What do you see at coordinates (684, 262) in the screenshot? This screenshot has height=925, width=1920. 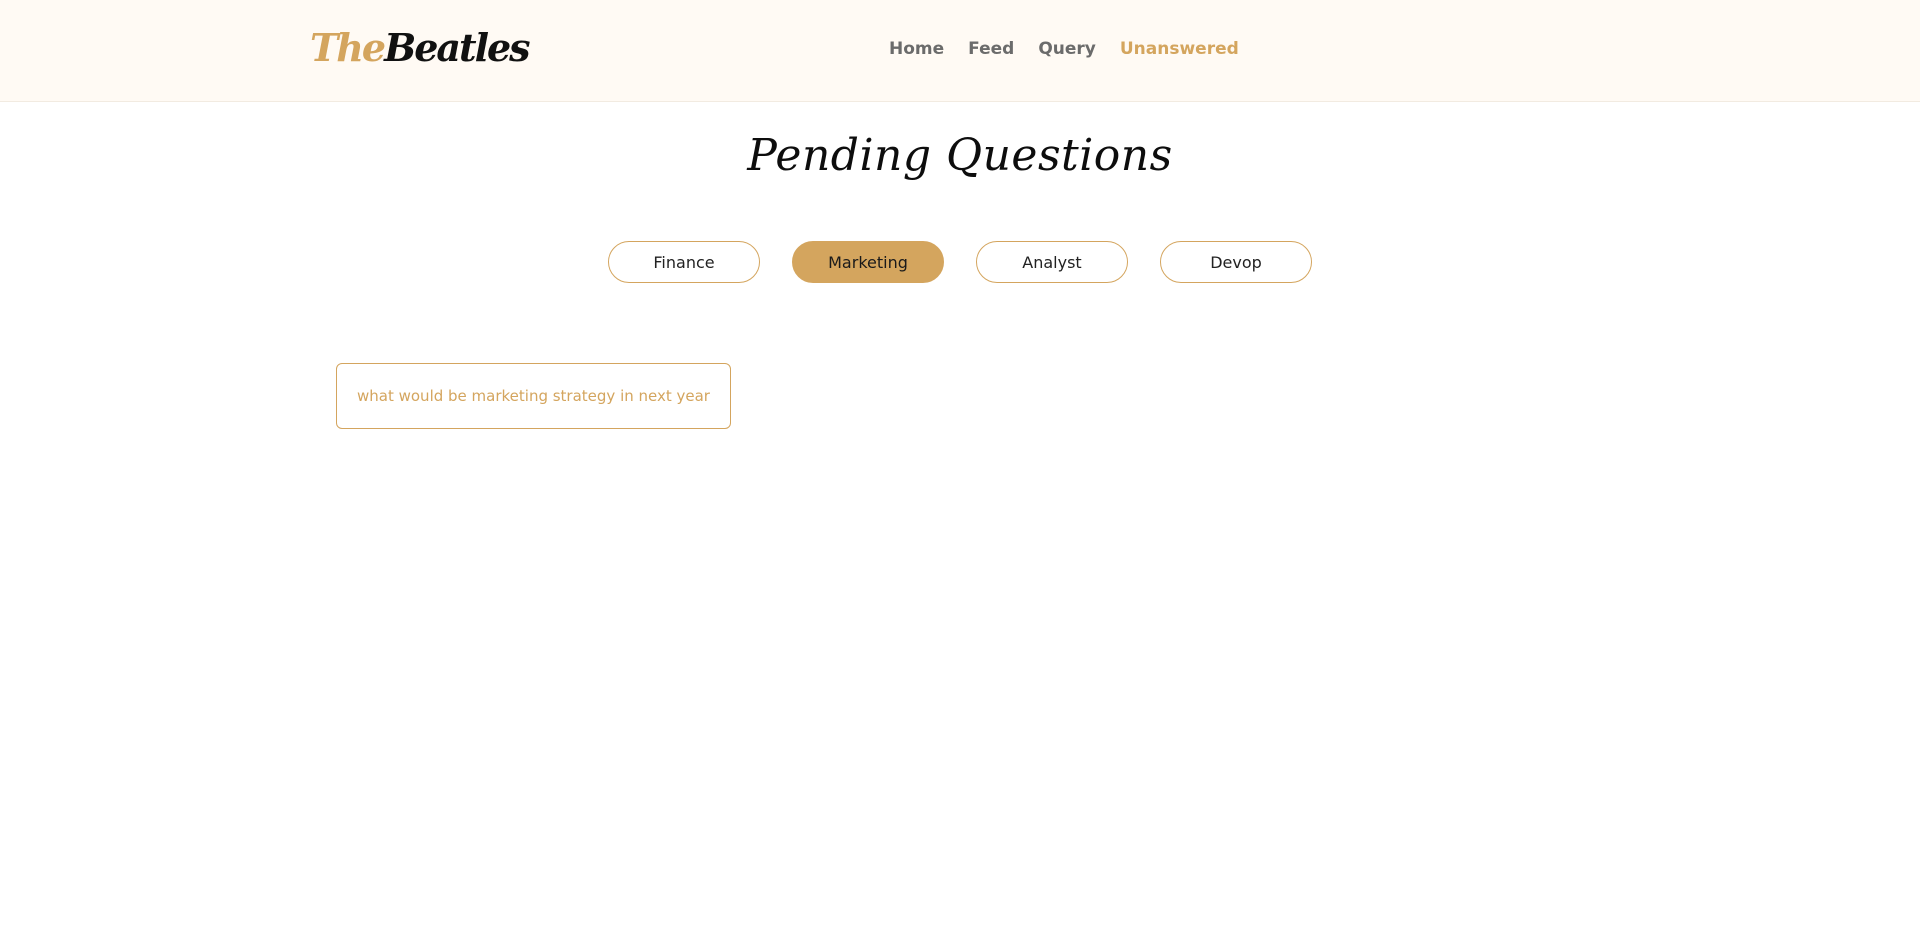 I see `tab-finance: Finance` at bounding box center [684, 262].